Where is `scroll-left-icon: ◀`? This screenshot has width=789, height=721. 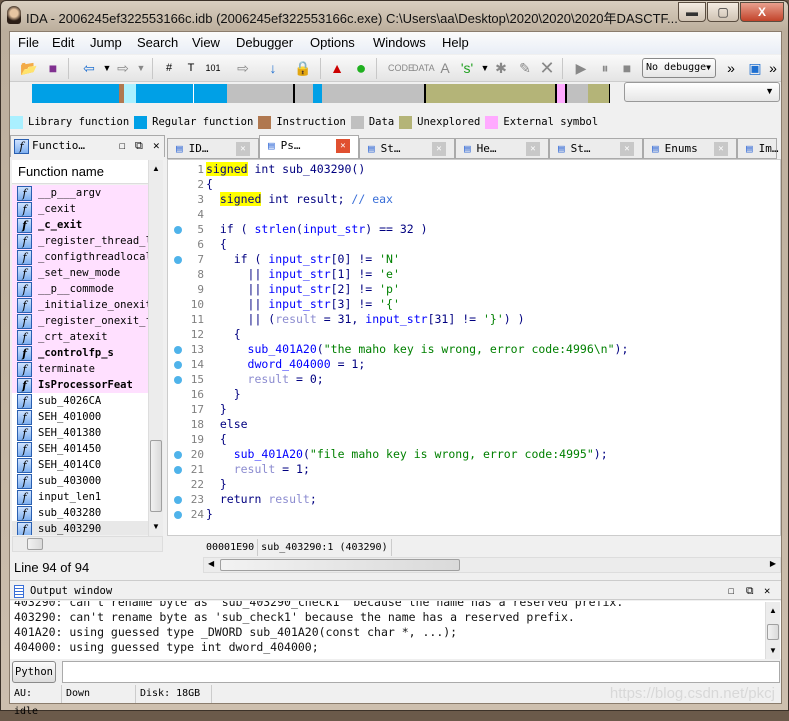
scroll-left-icon: ◀ is located at coordinates (211, 563).